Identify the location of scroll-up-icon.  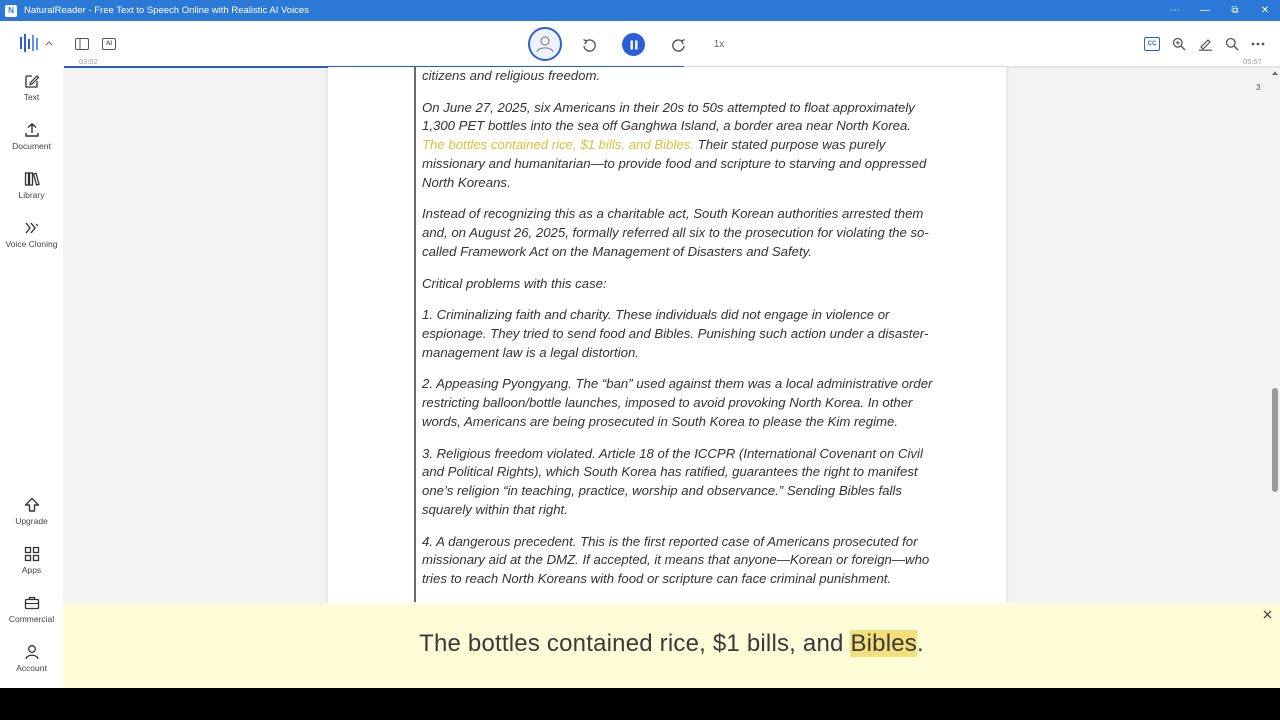
(1275, 73).